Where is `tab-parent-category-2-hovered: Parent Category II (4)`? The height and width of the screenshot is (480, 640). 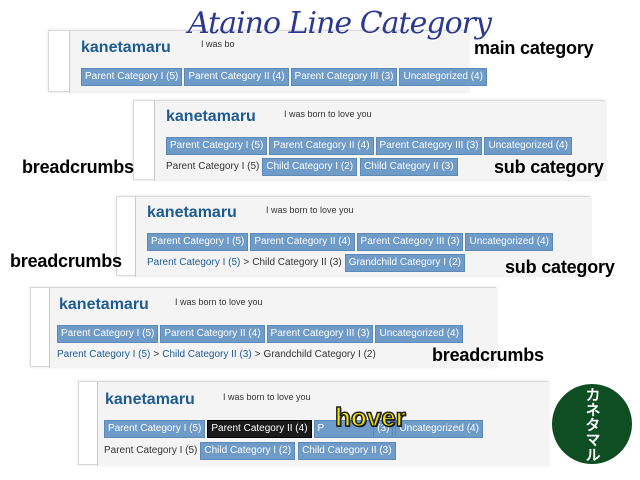
tab-parent-category-2-hovered: Parent Category II (4) is located at coordinates (259, 429).